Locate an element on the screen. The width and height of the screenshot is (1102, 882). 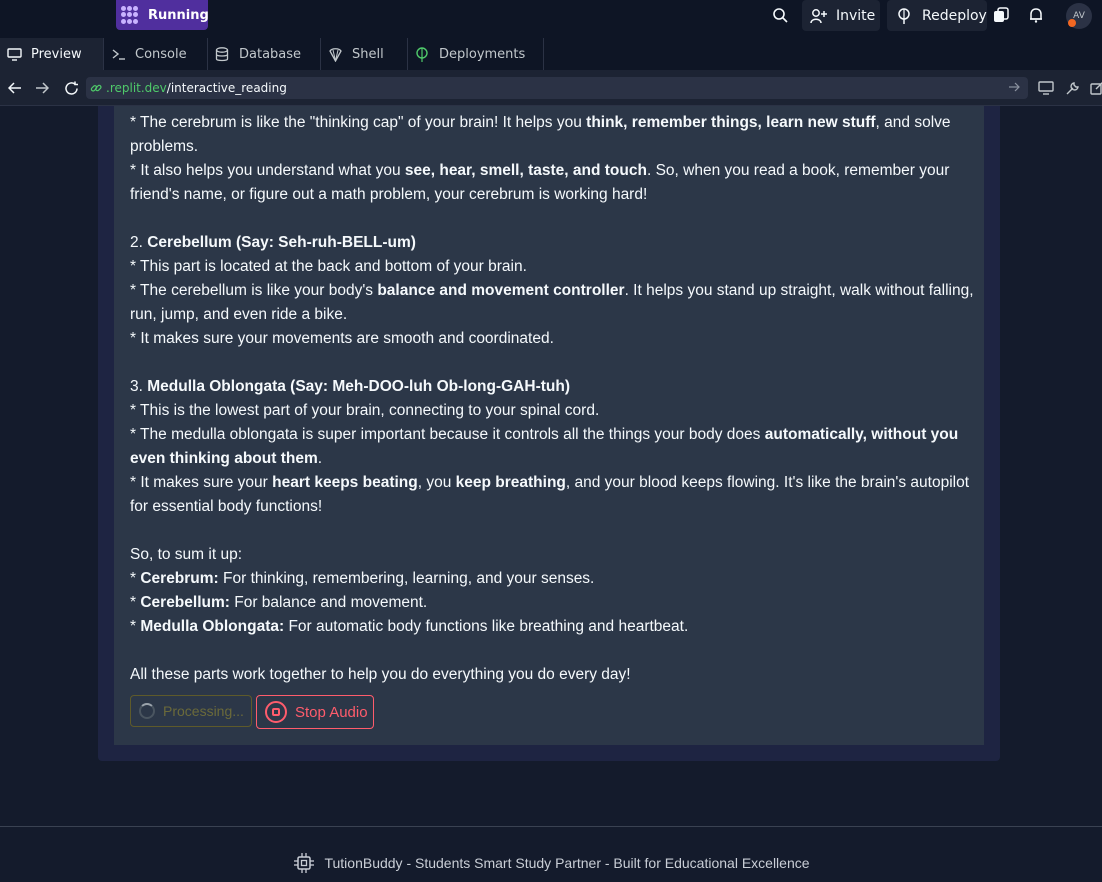
copy-icon is located at coordinates (1001, 15).